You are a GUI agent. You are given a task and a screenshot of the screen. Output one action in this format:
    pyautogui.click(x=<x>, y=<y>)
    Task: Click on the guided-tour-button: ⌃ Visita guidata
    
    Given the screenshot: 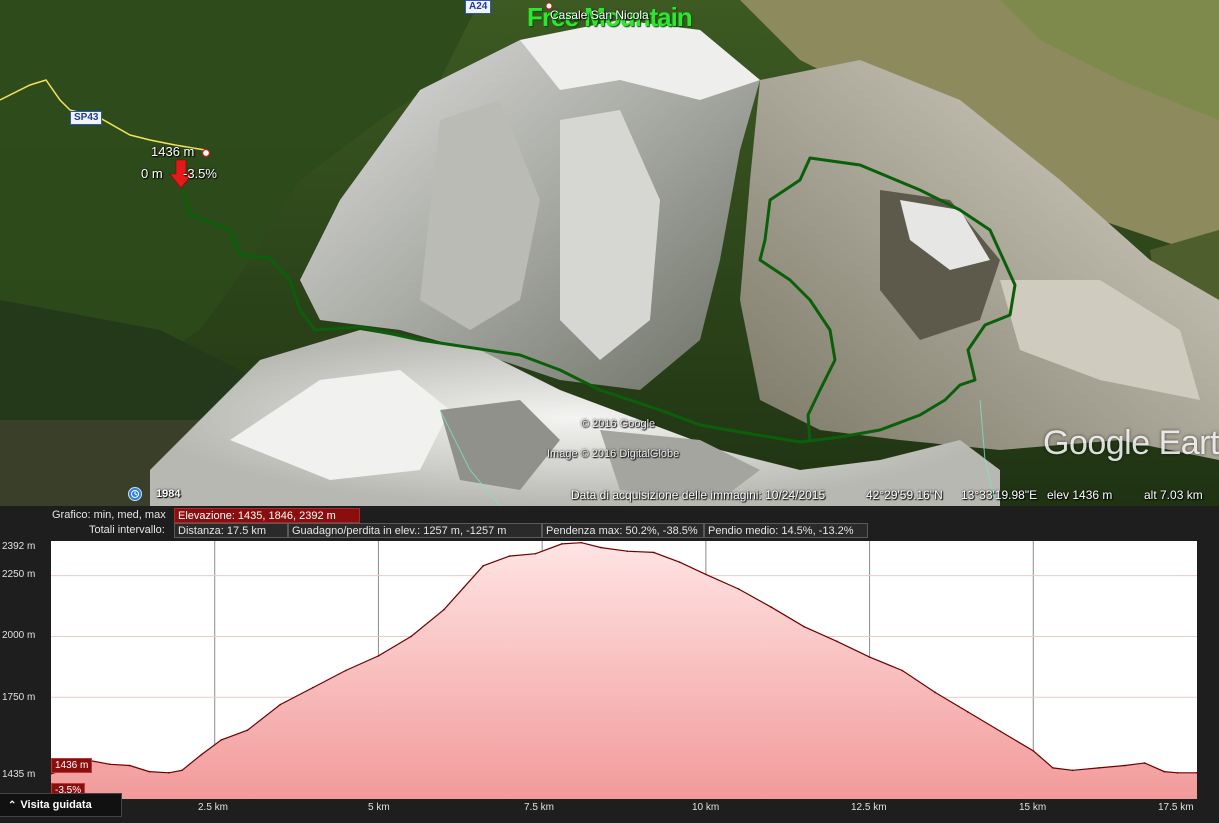 What is the action you would take?
    pyautogui.click(x=61, y=805)
    